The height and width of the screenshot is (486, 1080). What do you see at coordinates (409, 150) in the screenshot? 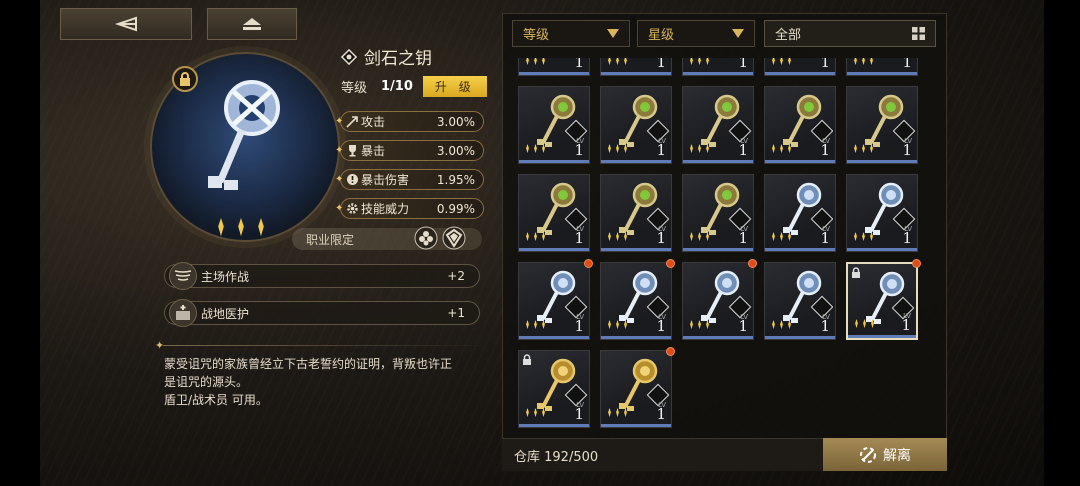
I see `stat-row-crit: ✦ 暴击 3.00%` at bounding box center [409, 150].